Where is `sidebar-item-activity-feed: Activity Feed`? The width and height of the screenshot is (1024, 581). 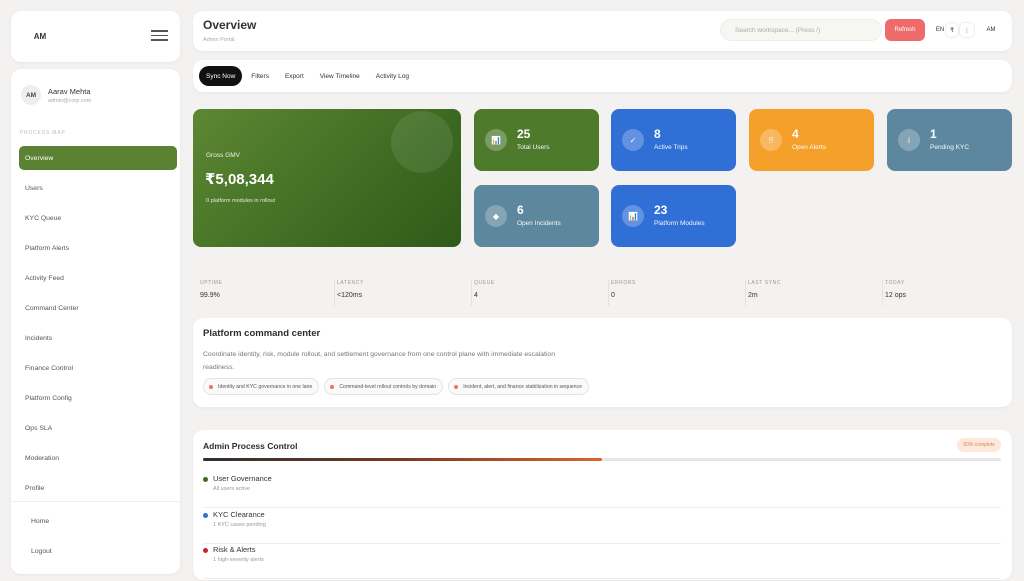
sidebar-item-activity-feed: Activity Feed is located at coordinates (98, 278).